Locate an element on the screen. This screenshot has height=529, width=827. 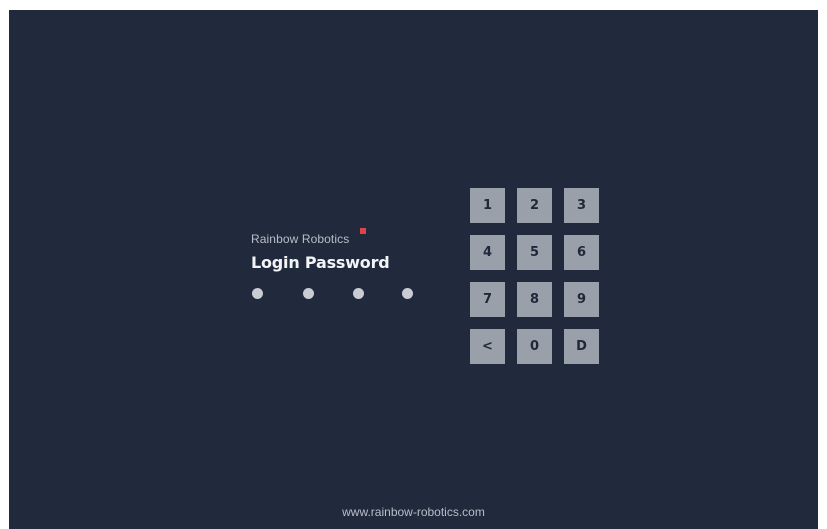
key-3: 3 is located at coordinates (581, 205).